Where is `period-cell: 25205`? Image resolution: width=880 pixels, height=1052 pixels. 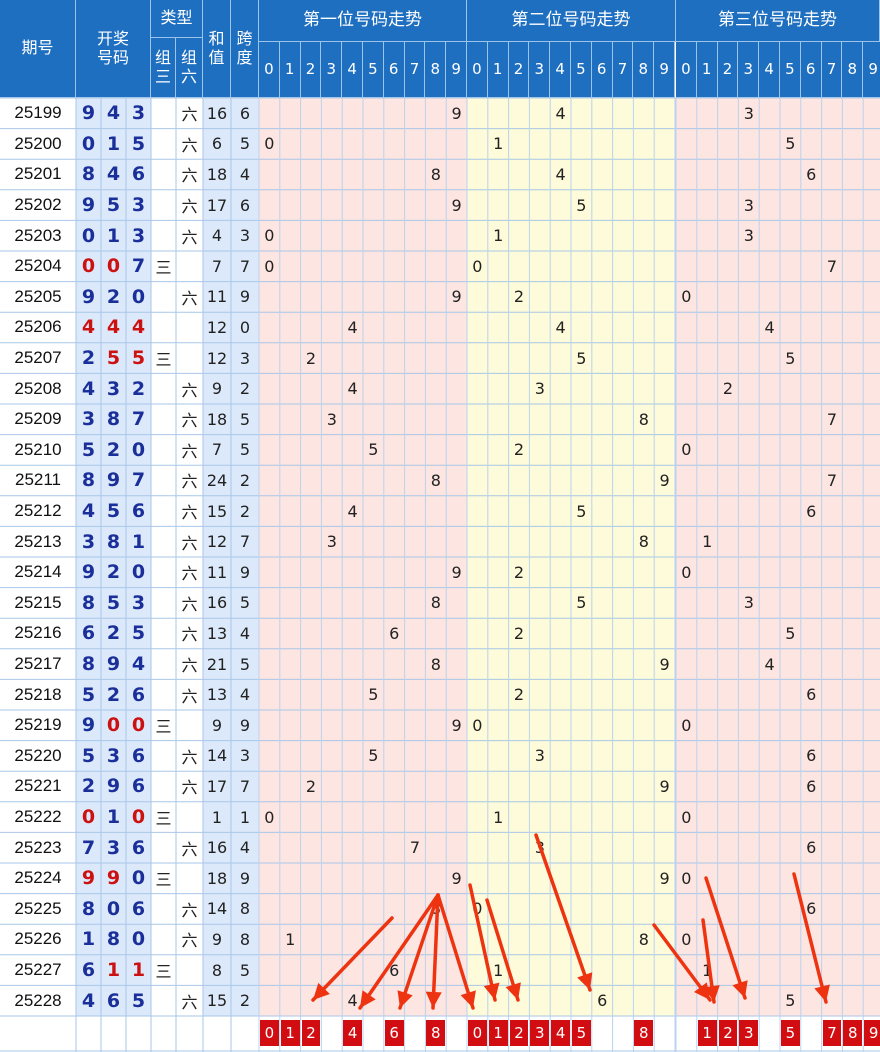 period-cell: 25205 is located at coordinates (38, 296).